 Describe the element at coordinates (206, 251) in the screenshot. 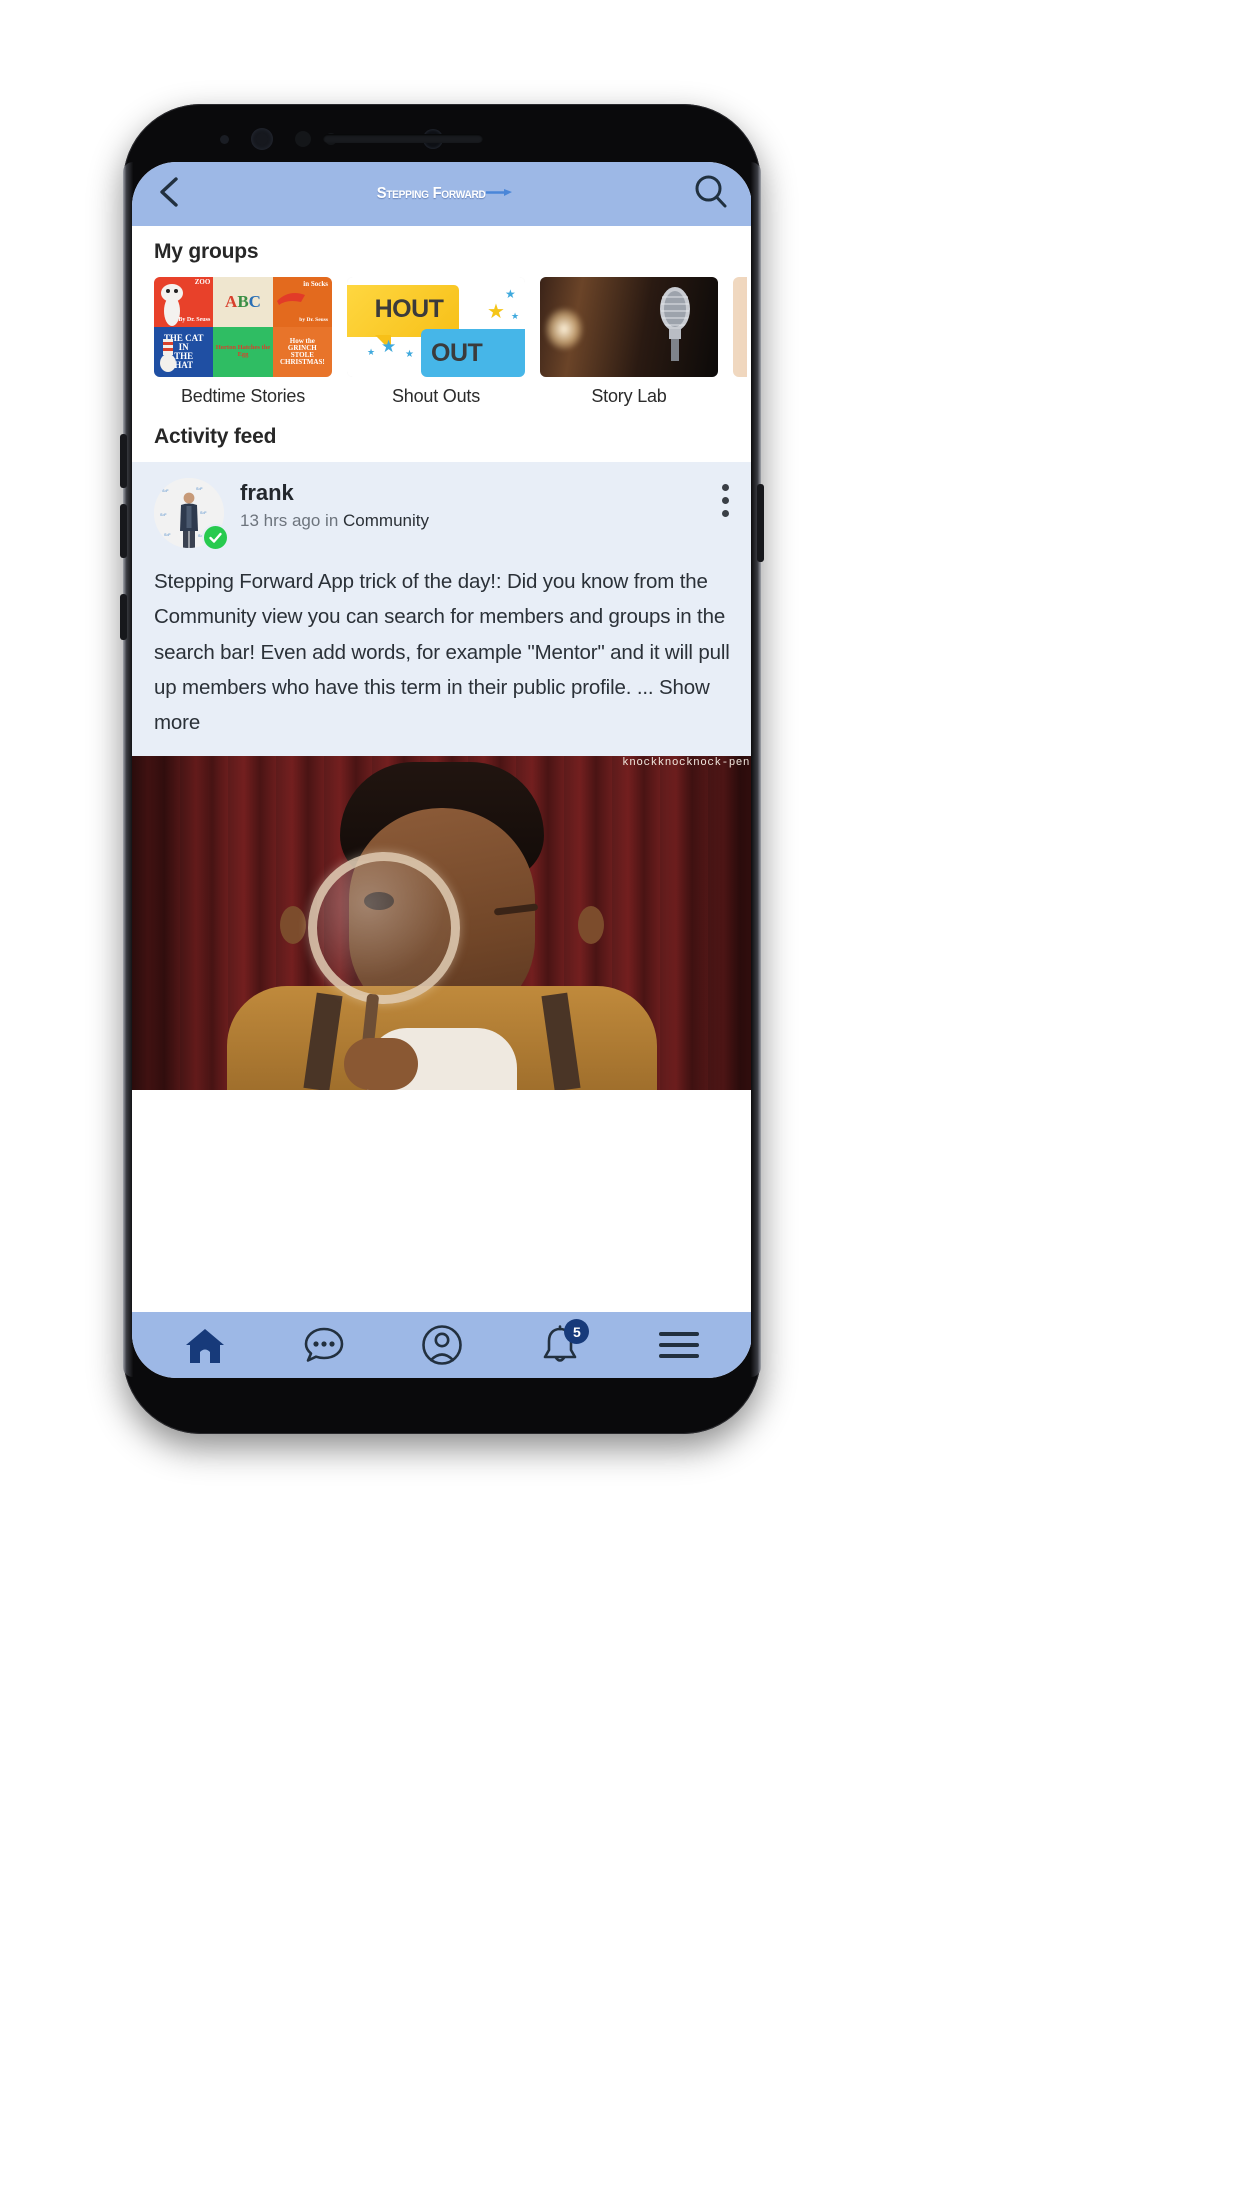

I see `my-groups-title: My groups` at that location.